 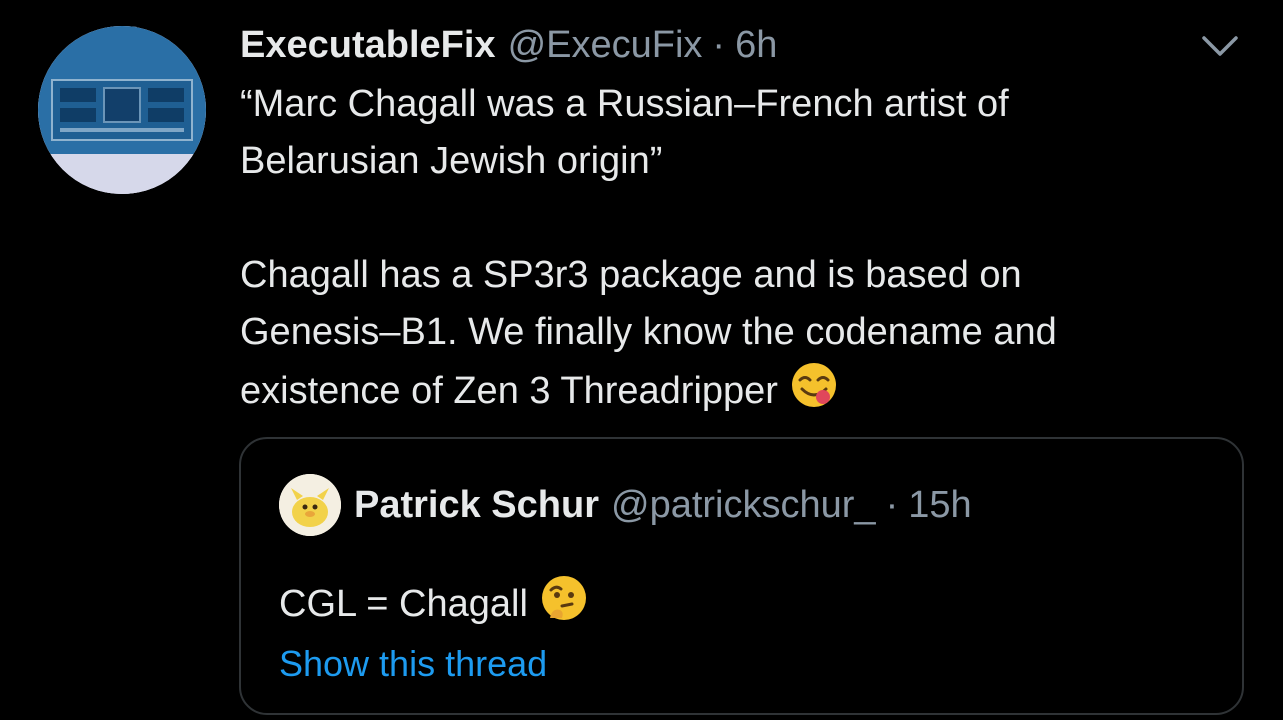 What do you see at coordinates (605, 45) in the screenshot?
I see `author-handle: @ExecuFix` at bounding box center [605, 45].